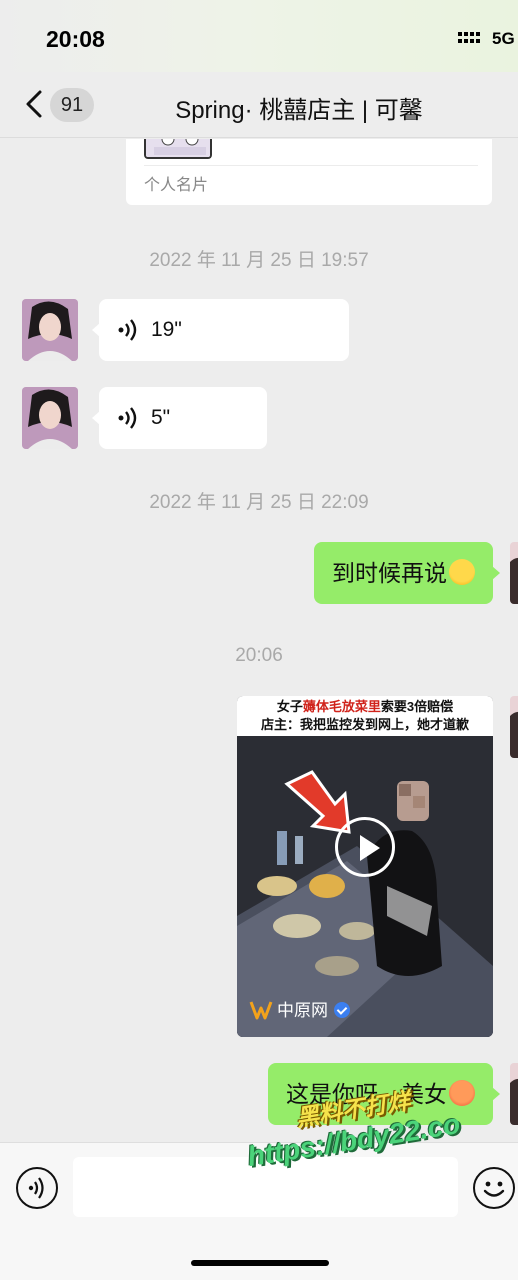  I want to click on message-text: 这是你呀，美女, so click(366, 1094).